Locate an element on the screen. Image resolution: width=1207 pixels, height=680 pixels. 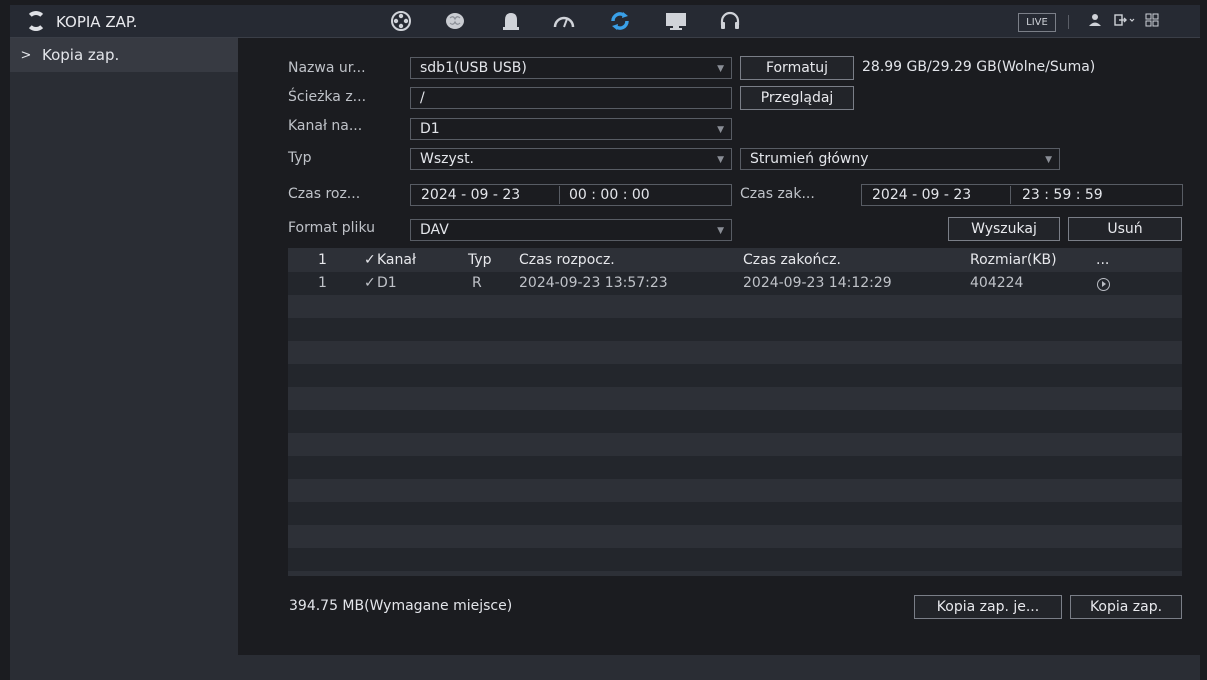
select-all-checkbox: ✓ is located at coordinates (370, 260).